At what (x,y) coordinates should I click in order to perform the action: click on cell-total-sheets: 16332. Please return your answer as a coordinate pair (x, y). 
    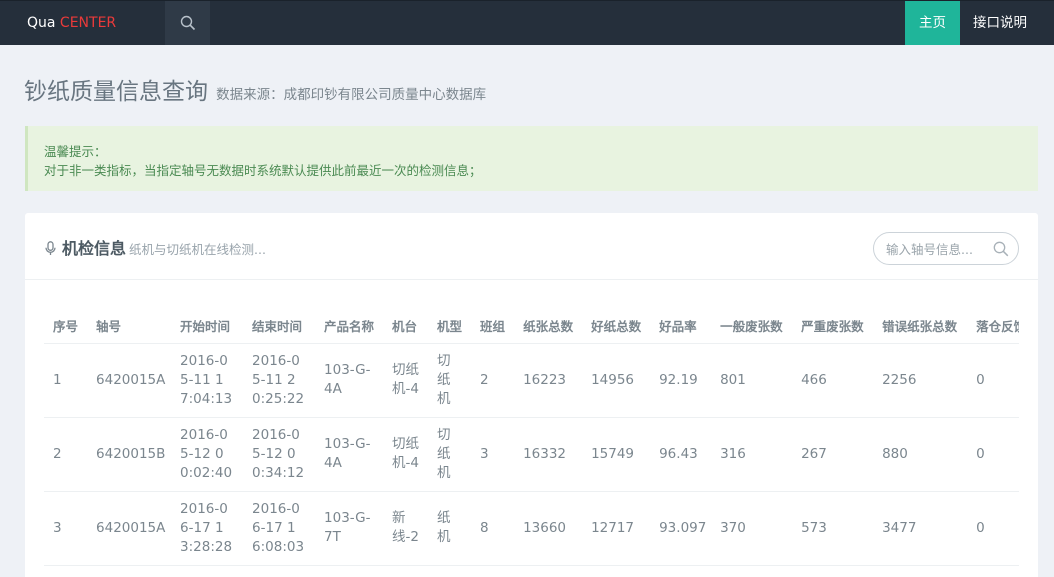
    Looking at the image, I should click on (548, 454).